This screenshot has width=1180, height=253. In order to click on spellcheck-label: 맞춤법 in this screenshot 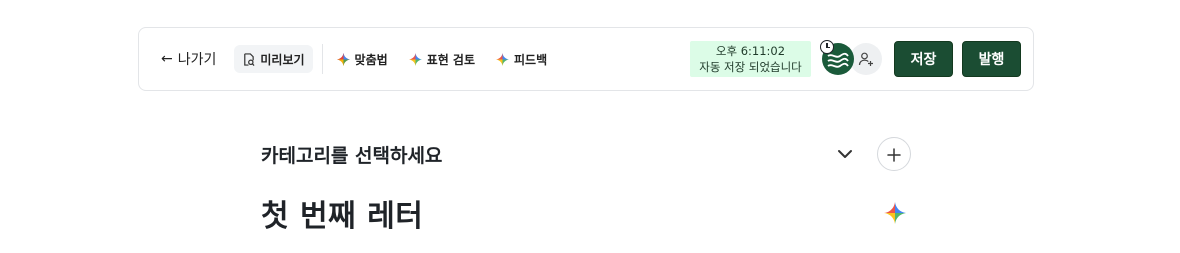, I will do `click(371, 59)`.